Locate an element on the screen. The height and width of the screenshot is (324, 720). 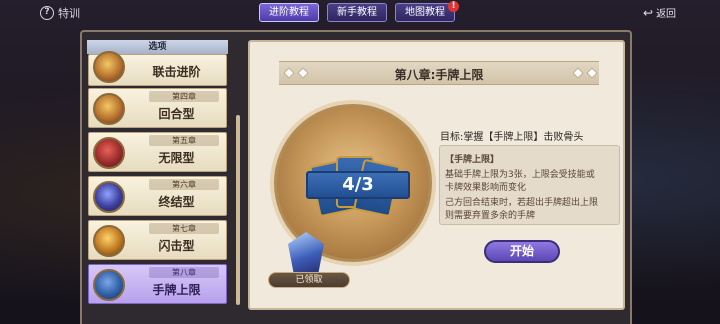
chapter-number: 第六章 is located at coordinates (184, 184).